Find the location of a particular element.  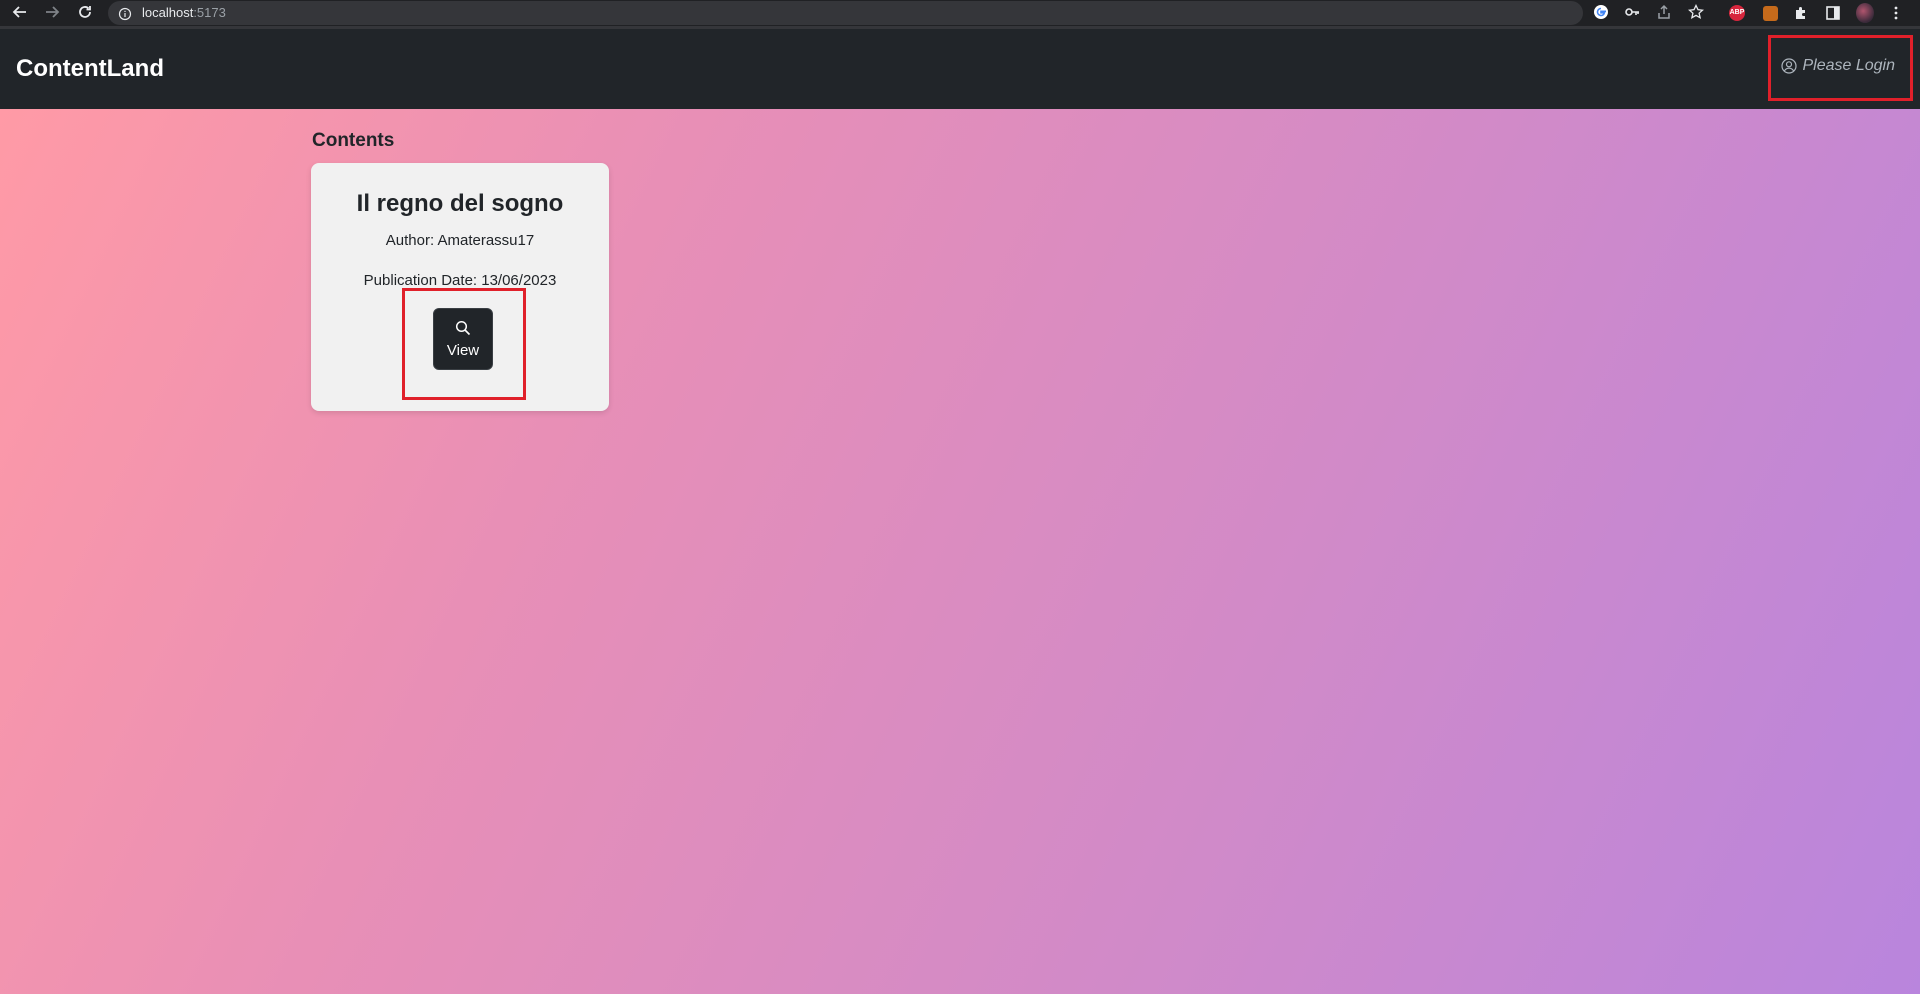

menu-kebab-icon is located at coordinates (1896, 13).